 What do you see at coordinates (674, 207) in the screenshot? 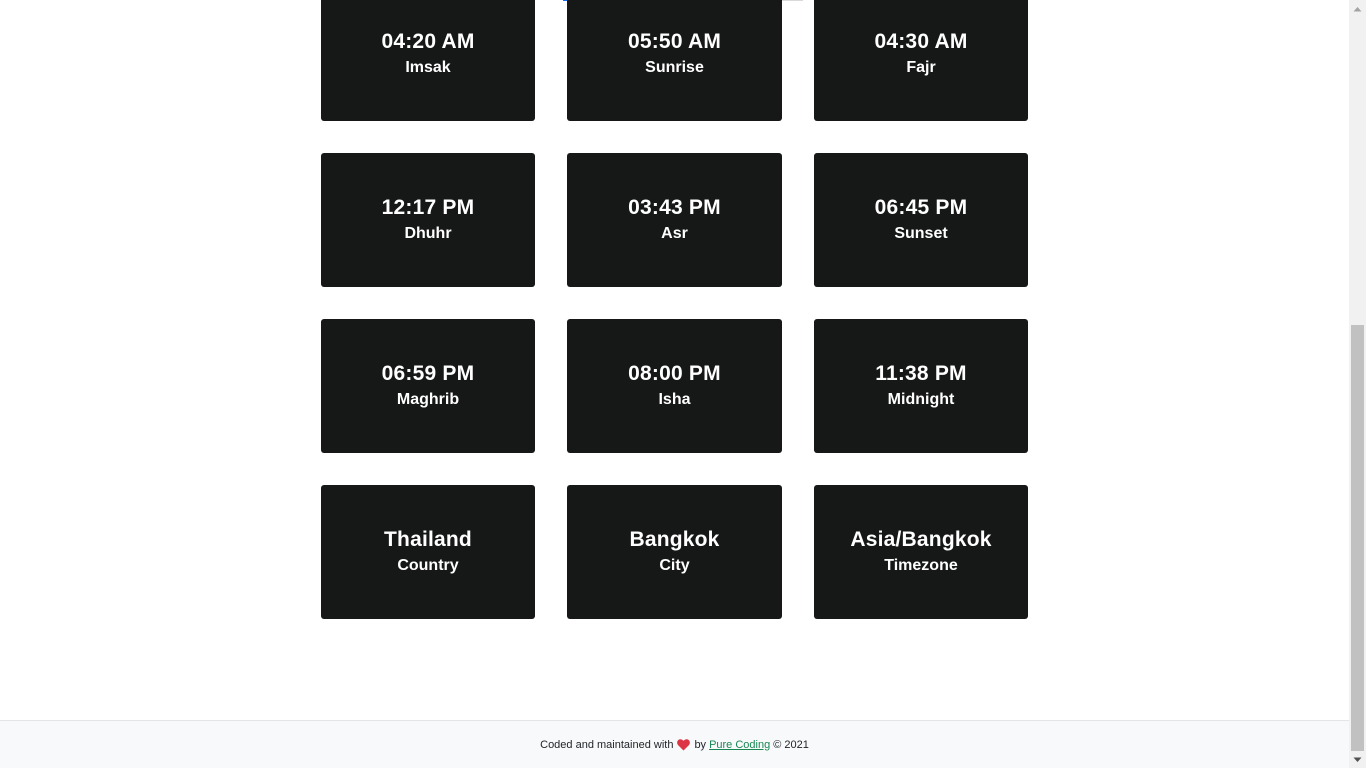
I see `card-value: 03:43 PM` at bounding box center [674, 207].